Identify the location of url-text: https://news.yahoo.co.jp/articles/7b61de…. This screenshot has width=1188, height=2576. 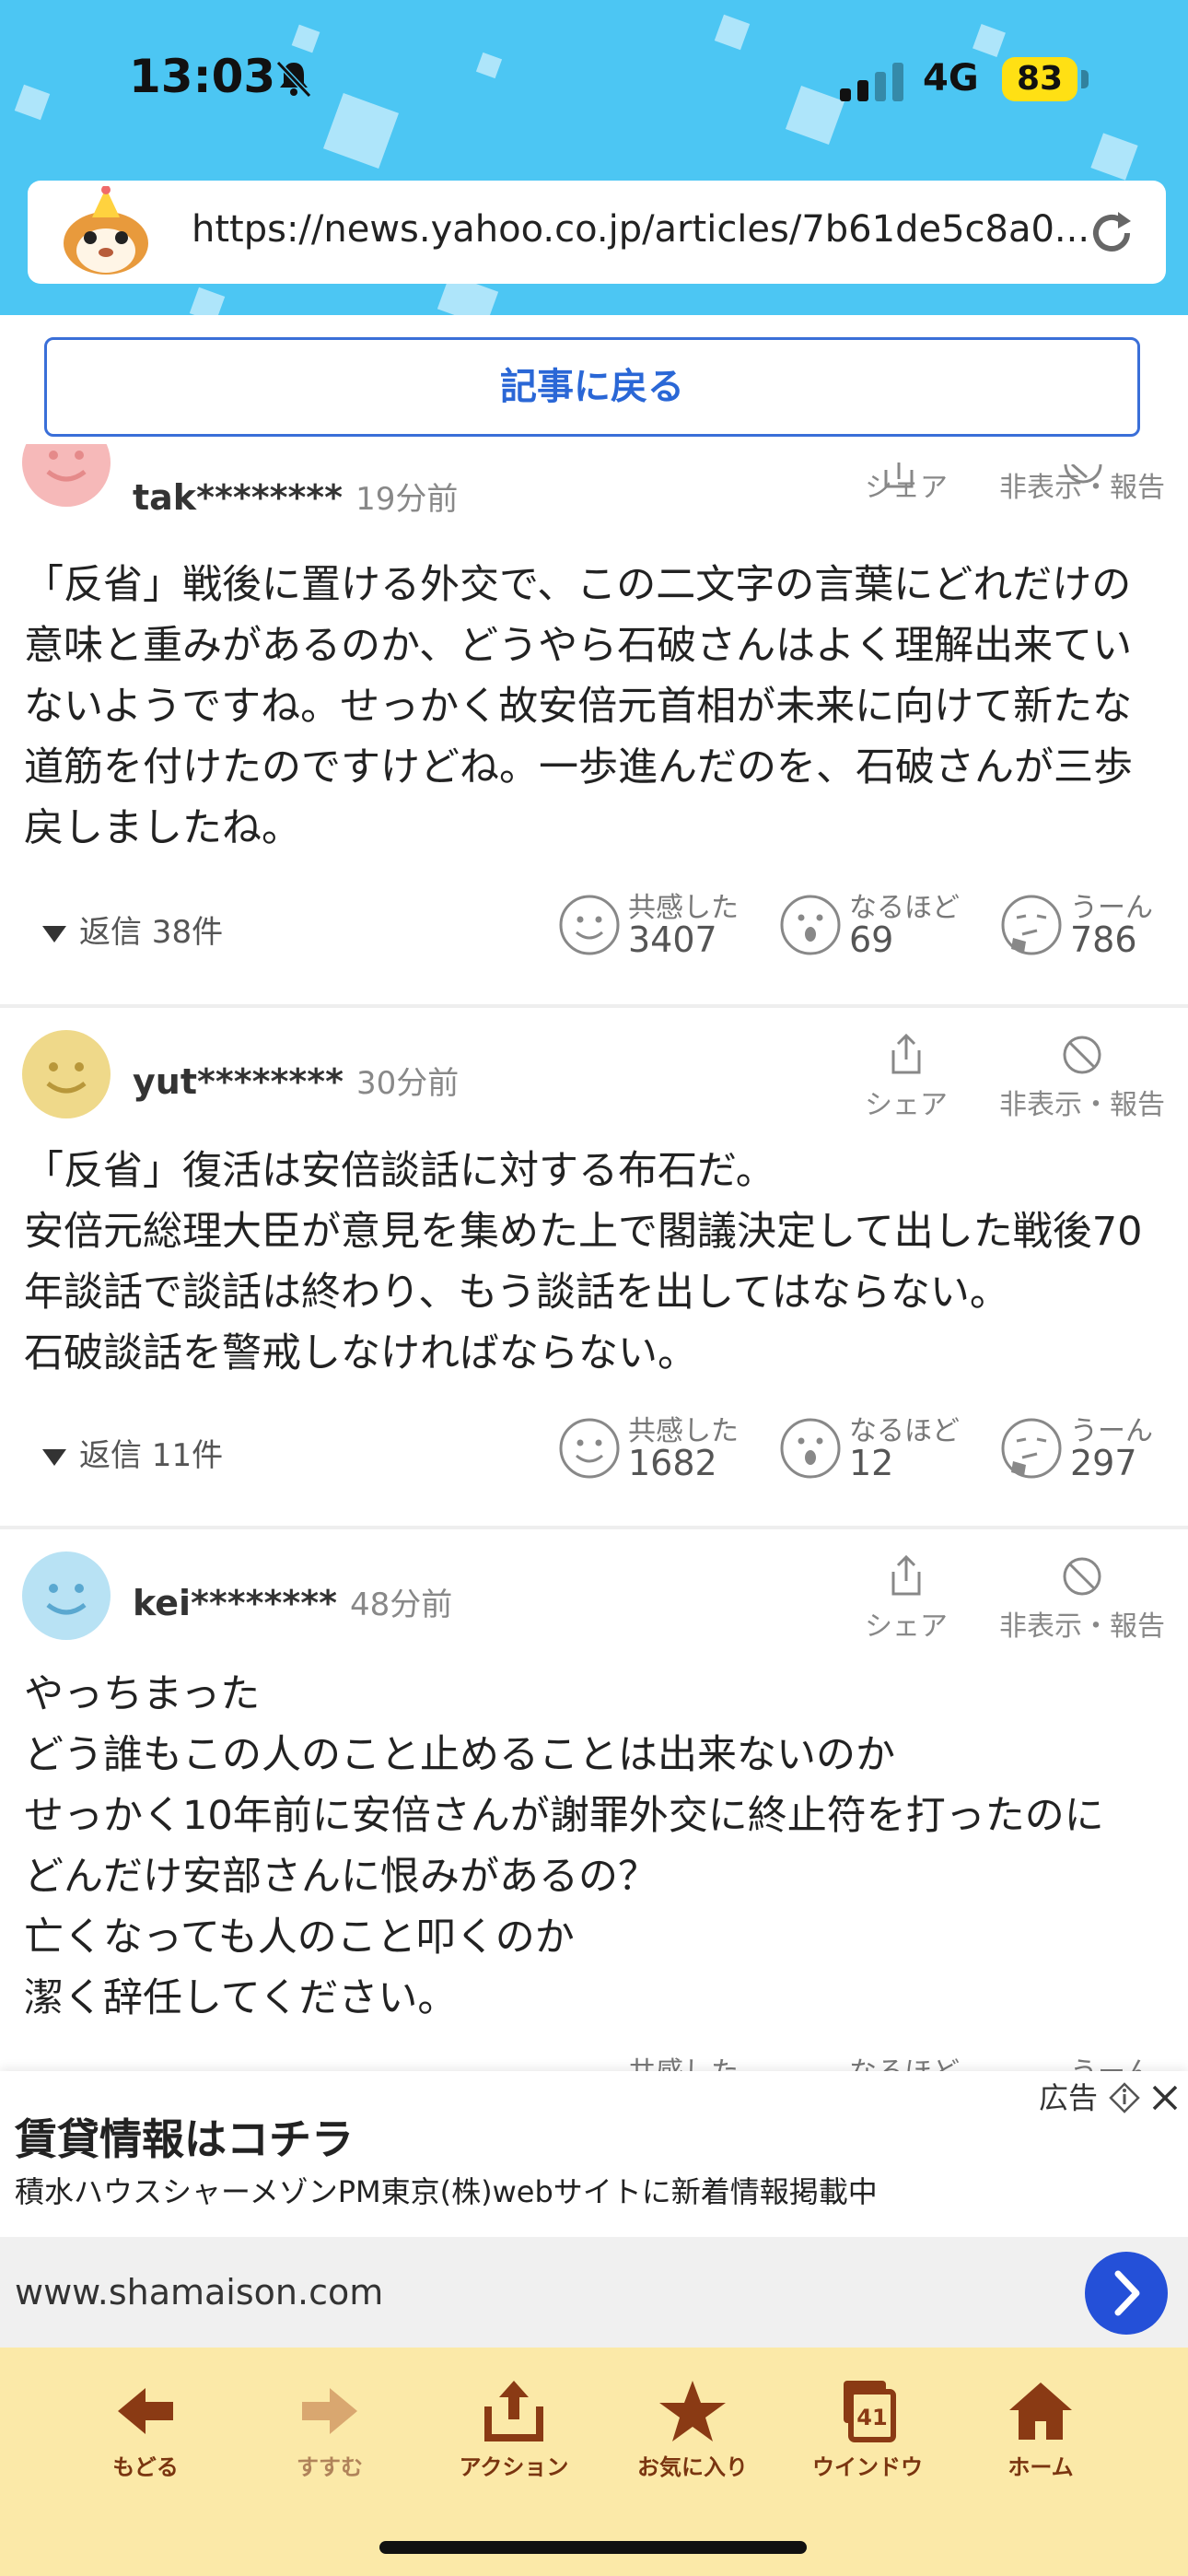
(640, 229).